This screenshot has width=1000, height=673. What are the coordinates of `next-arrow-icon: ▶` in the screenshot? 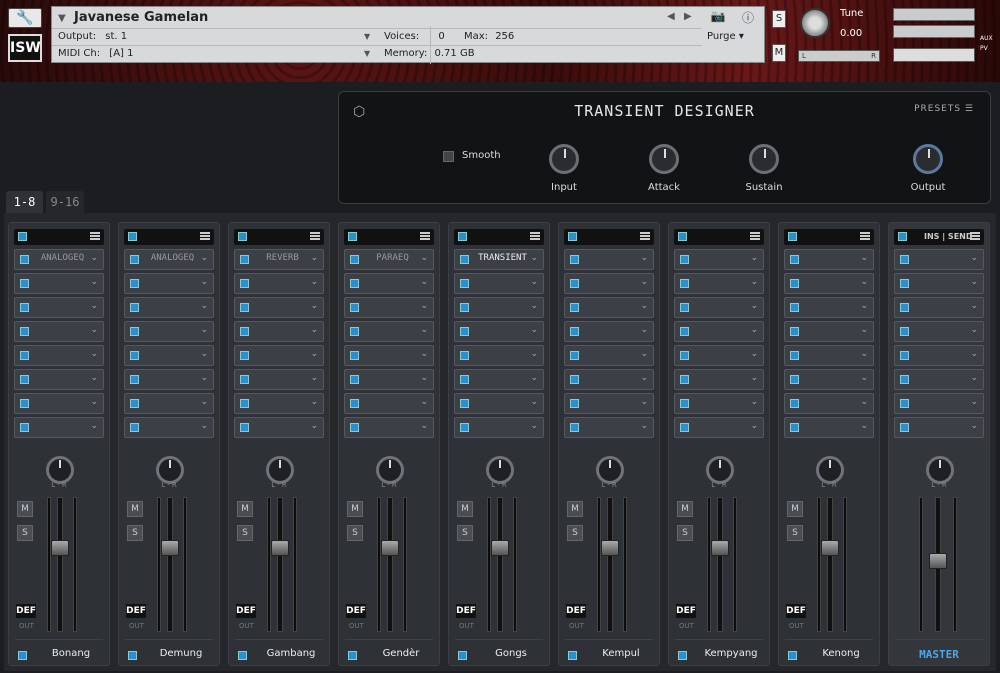 It's located at (688, 16).